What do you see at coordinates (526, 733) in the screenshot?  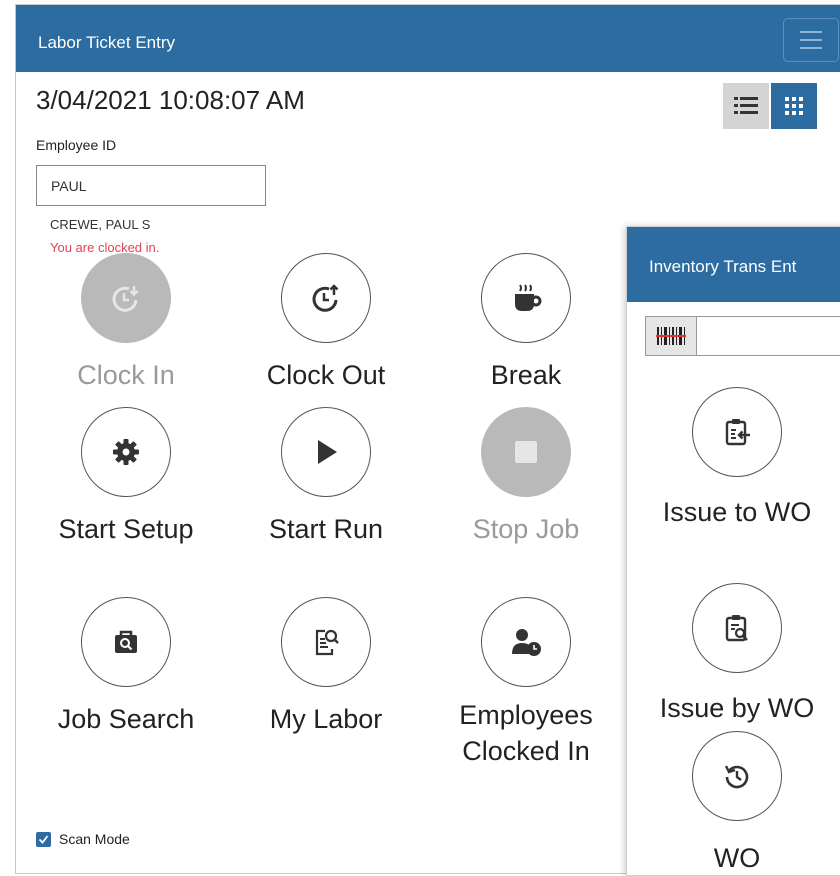 I see `employees-clocked-in-label: Employees Clocked In` at bounding box center [526, 733].